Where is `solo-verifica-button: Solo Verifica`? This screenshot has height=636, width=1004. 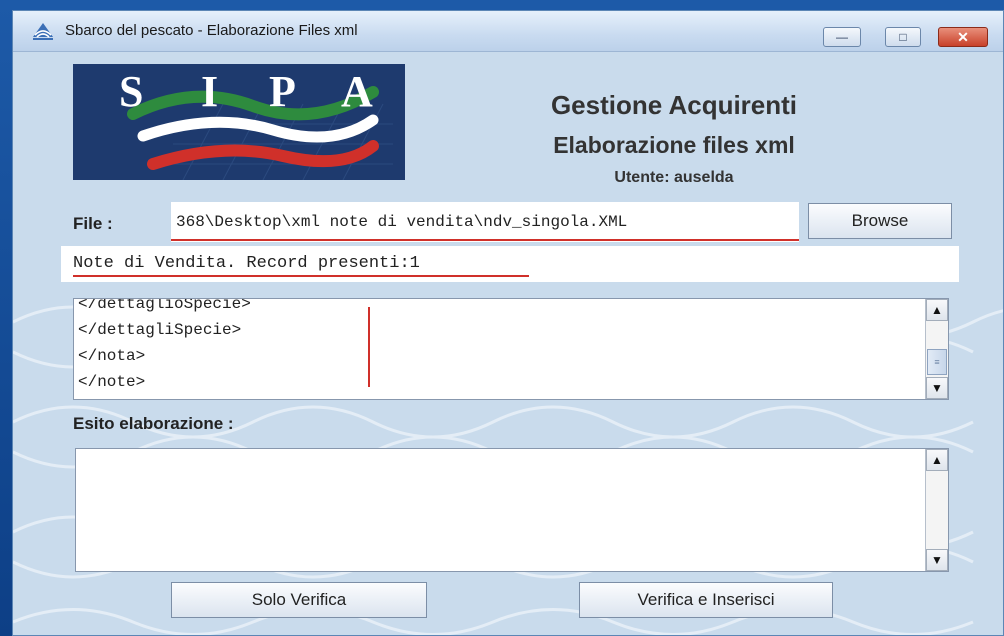 solo-verifica-button: Solo Verifica is located at coordinates (299, 600).